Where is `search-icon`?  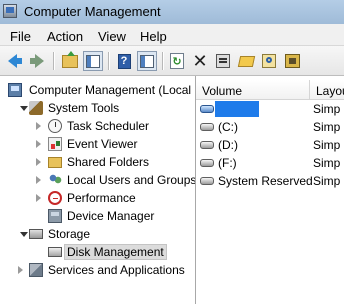 search-icon is located at coordinates (269, 61).